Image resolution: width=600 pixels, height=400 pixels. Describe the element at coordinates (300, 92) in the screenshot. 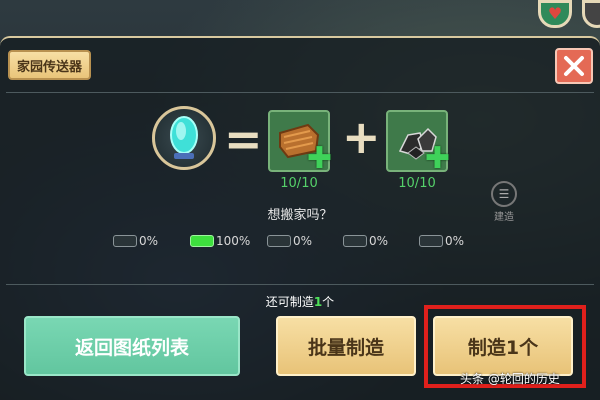

I see `divider-top` at that location.